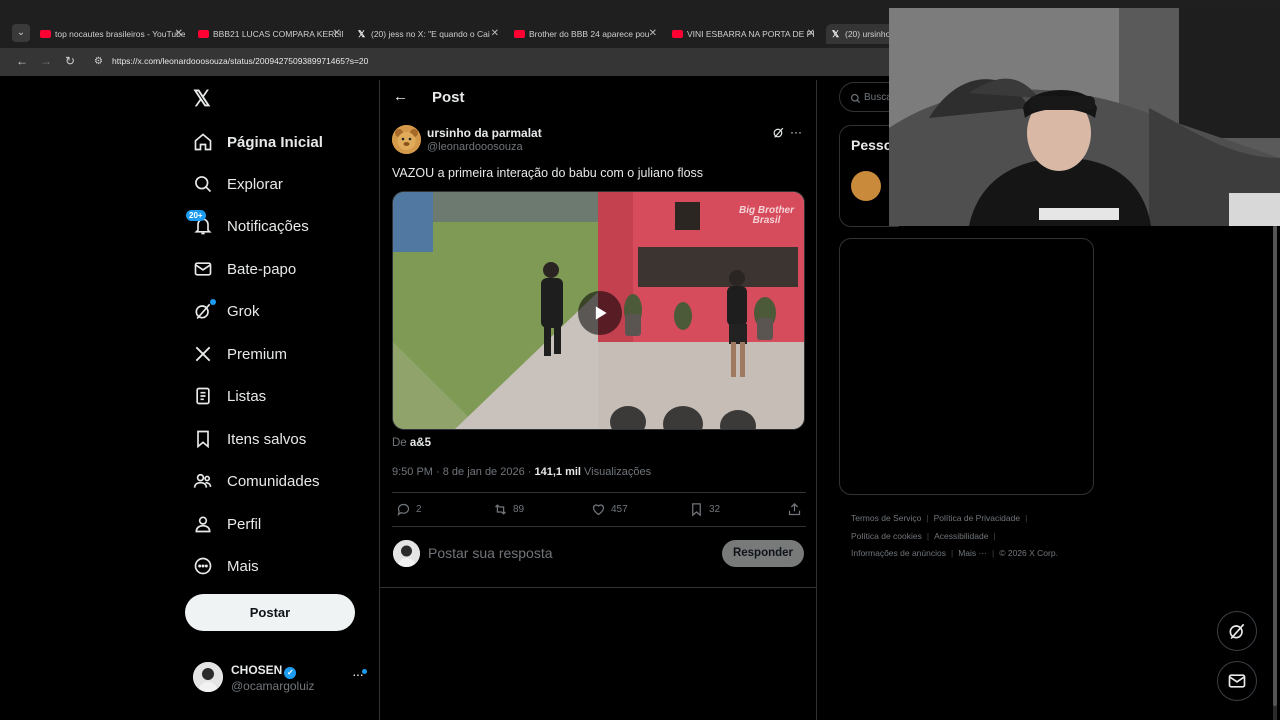 The width and height of the screenshot is (1280, 720). What do you see at coordinates (264, 671) in the screenshot?
I see `account-name: CHOSEN ✓` at bounding box center [264, 671].